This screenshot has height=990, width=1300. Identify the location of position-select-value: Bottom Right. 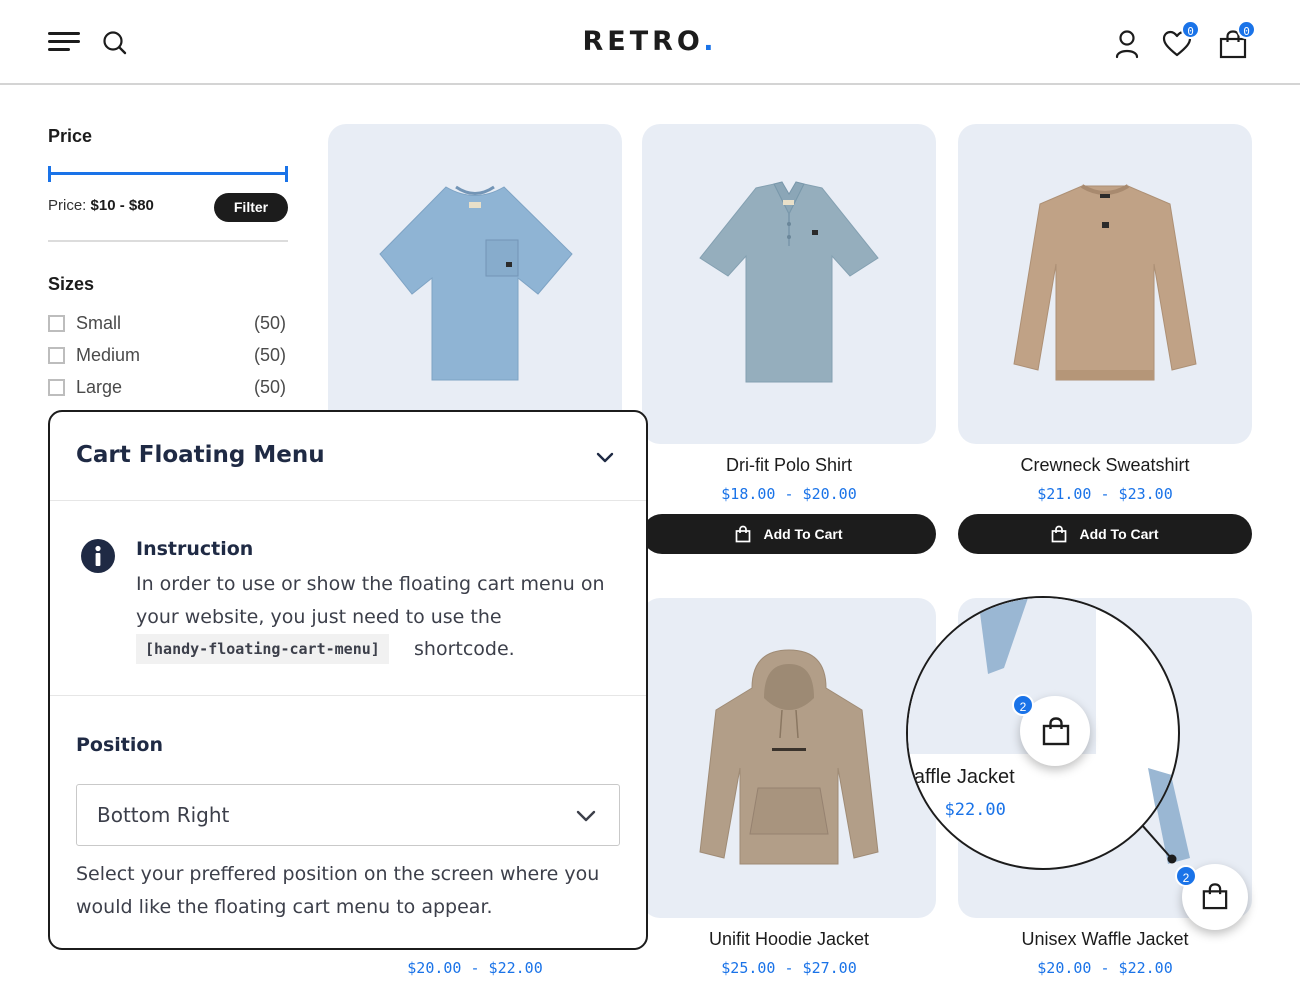
(163, 815).